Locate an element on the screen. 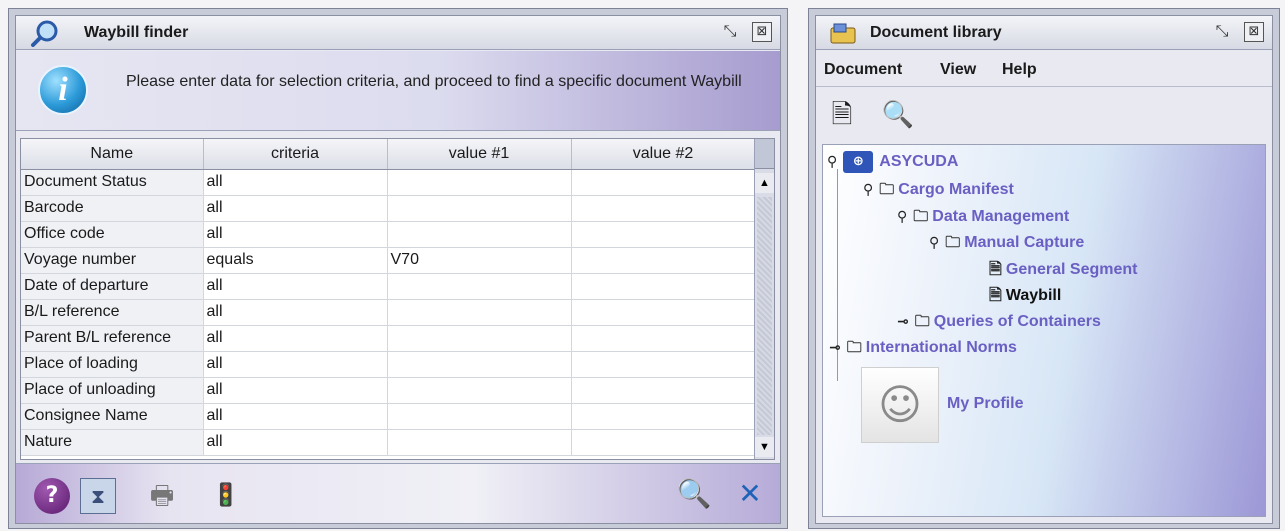  traffic-light-icon: 🚦 is located at coordinates (226, 496).